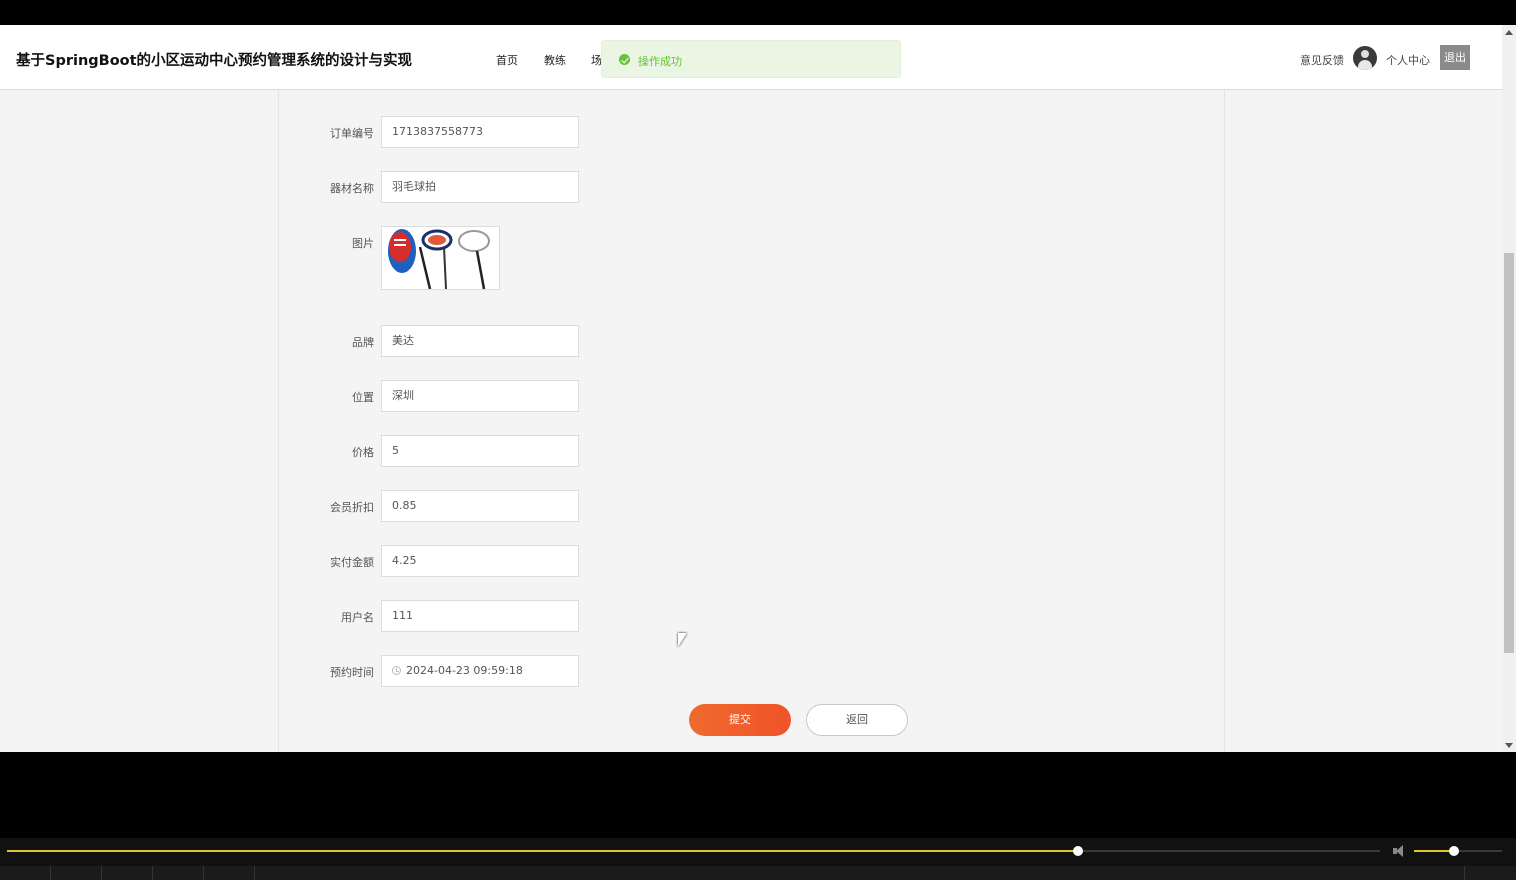 The width and height of the screenshot is (1516, 880). What do you see at coordinates (758, 12) in the screenshot?
I see `top-black-bar` at bounding box center [758, 12].